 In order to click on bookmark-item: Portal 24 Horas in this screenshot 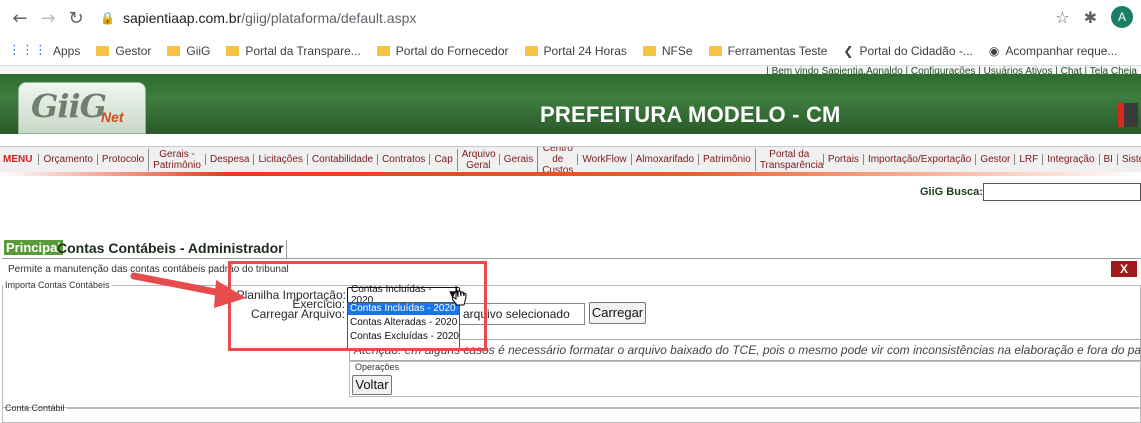, I will do `click(575, 51)`.